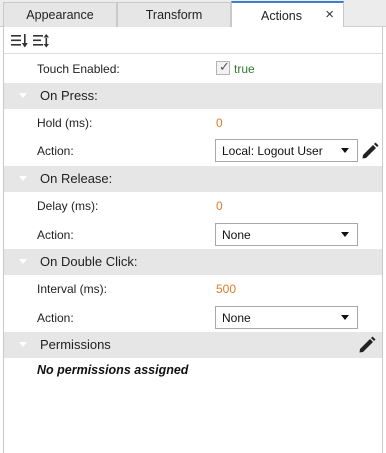  Describe the element at coordinates (329, 14) in the screenshot. I see `close-icon: ×` at that location.